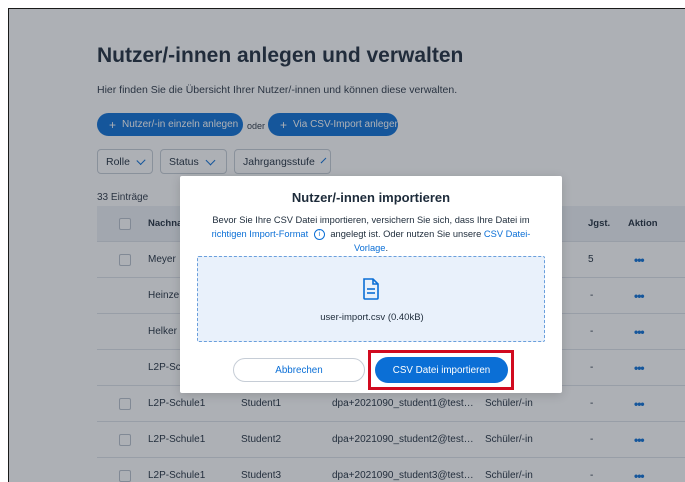  What do you see at coordinates (260, 234) in the screenshot?
I see `import-format-link: richtigen Import-Format` at bounding box center [260, 234].